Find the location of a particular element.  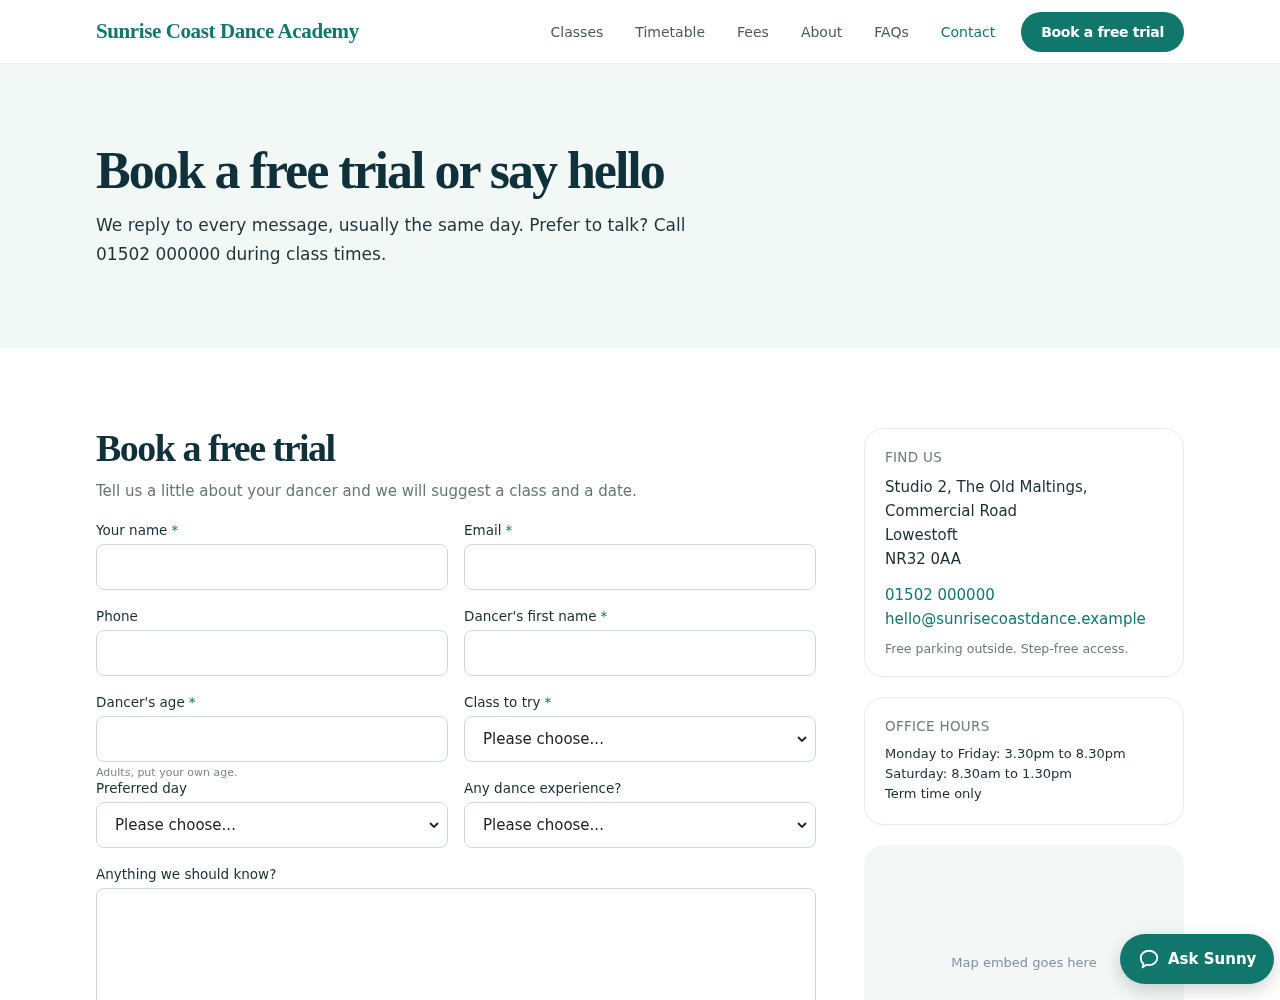

address-line: NR32 0AA is located at coordinates (923, 559).